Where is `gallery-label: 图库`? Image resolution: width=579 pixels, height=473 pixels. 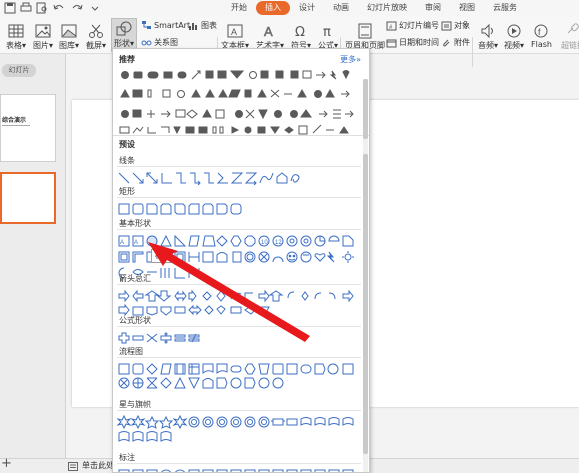
gallery-label: 图库 is located at coordinates (67, 45).